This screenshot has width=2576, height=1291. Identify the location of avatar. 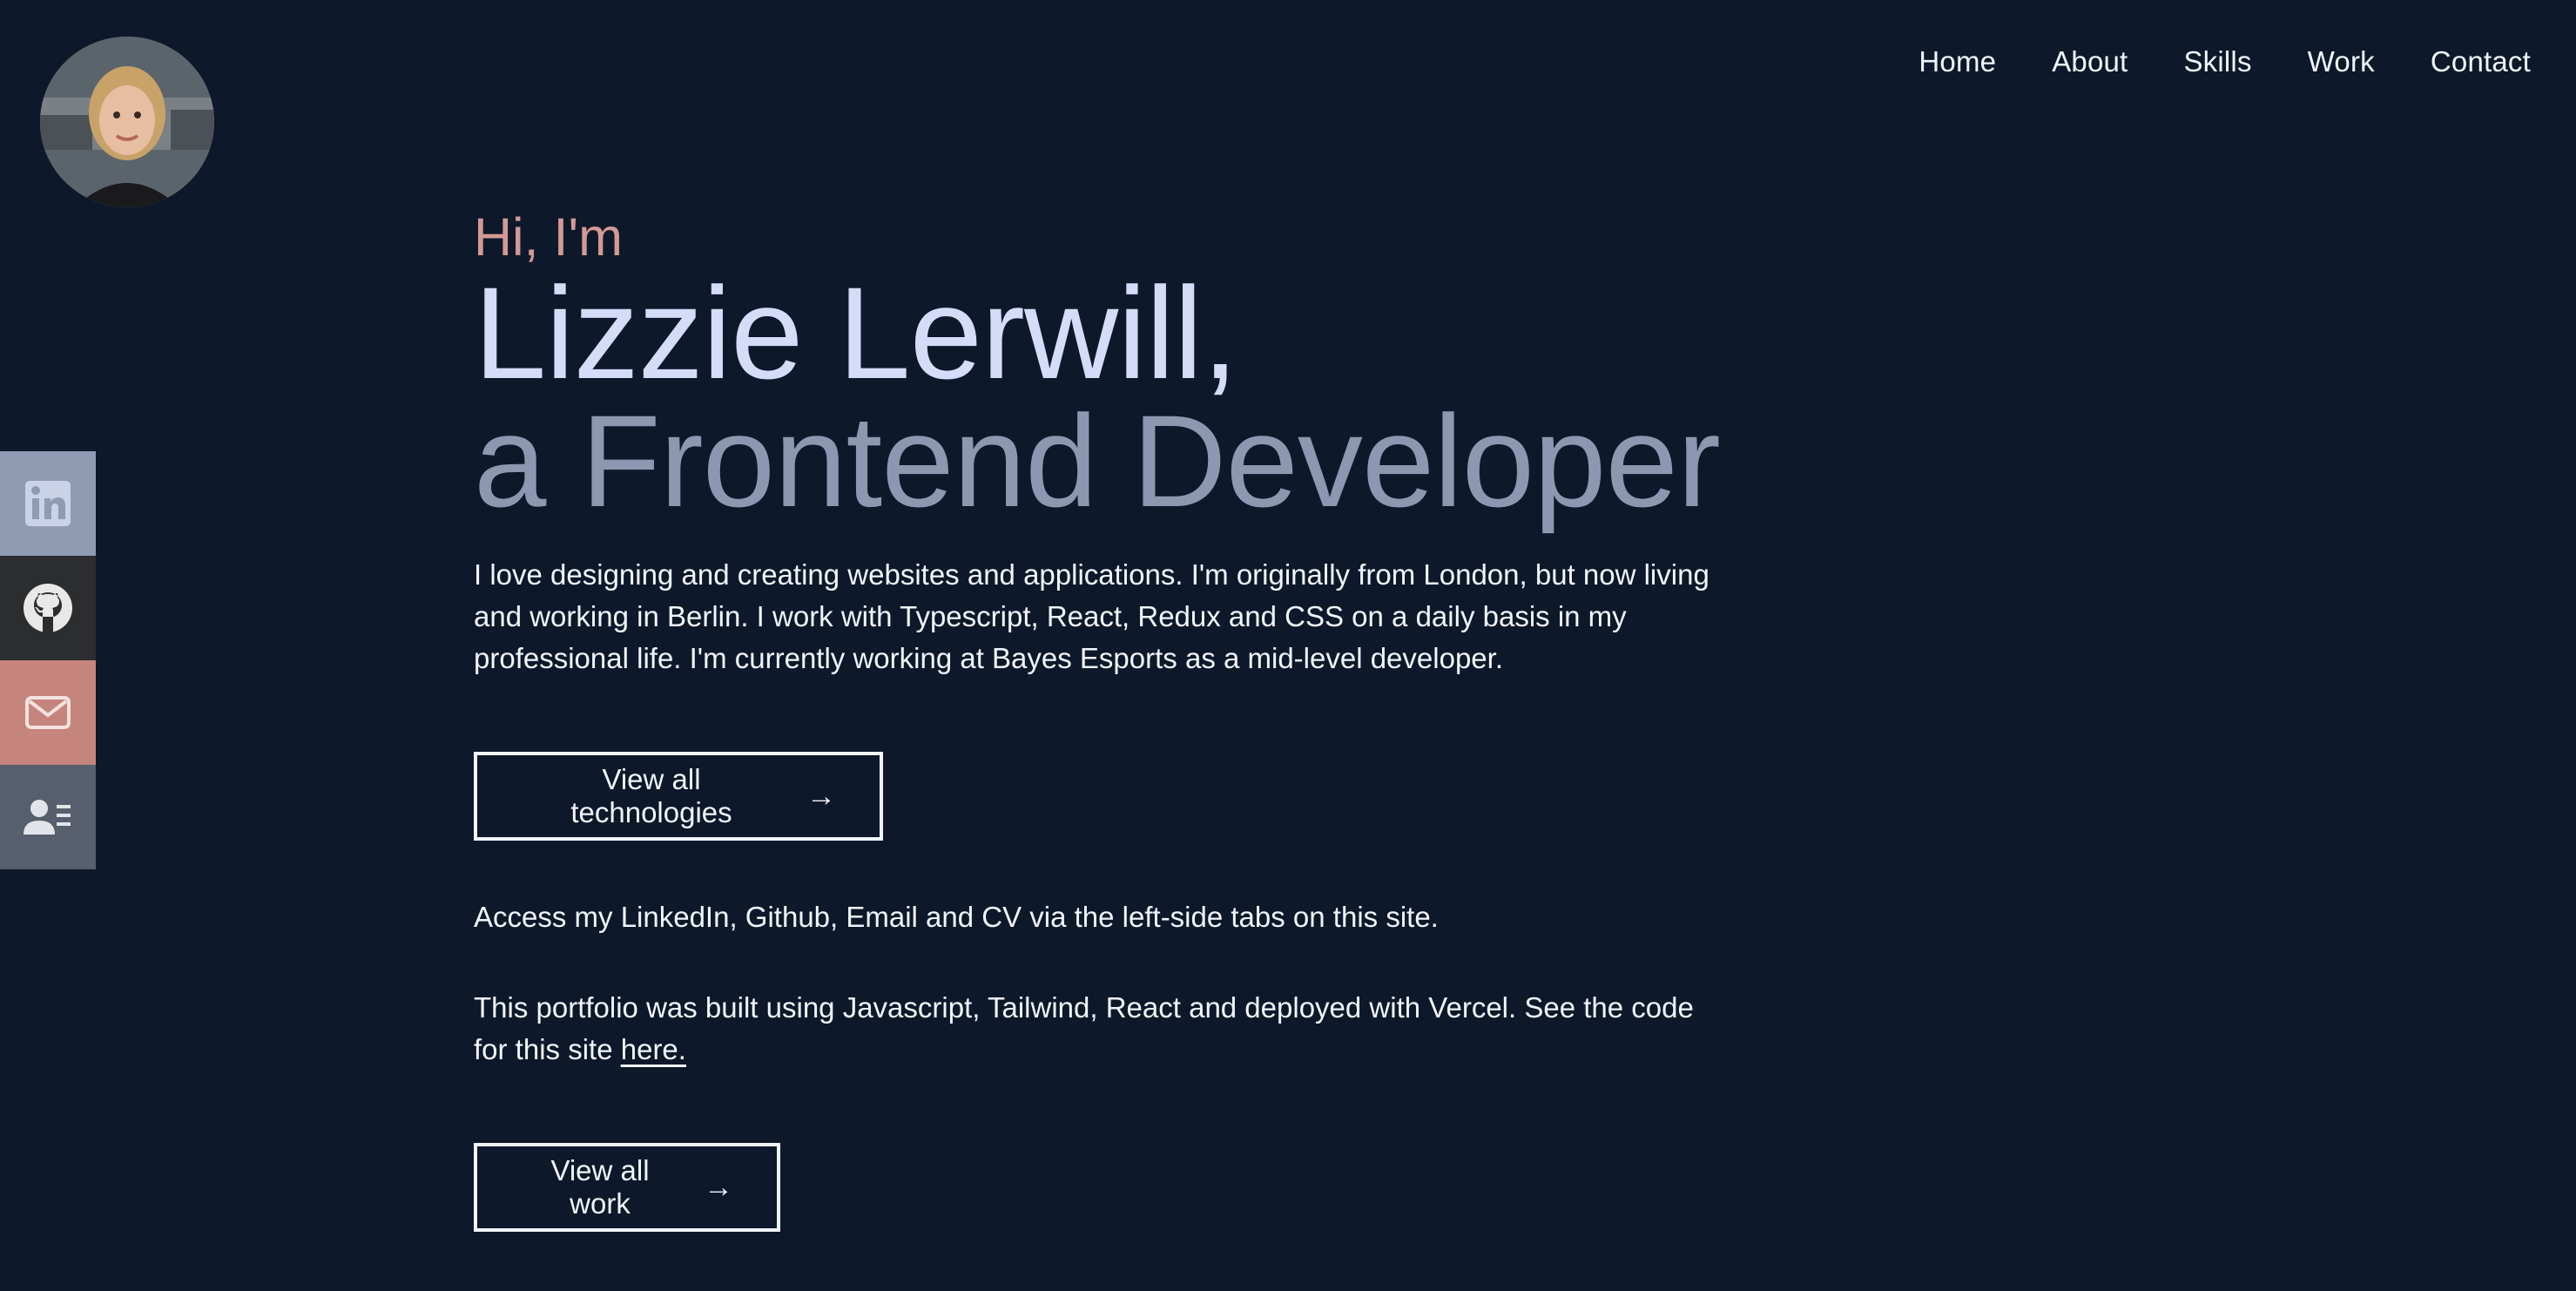
(127, 122).